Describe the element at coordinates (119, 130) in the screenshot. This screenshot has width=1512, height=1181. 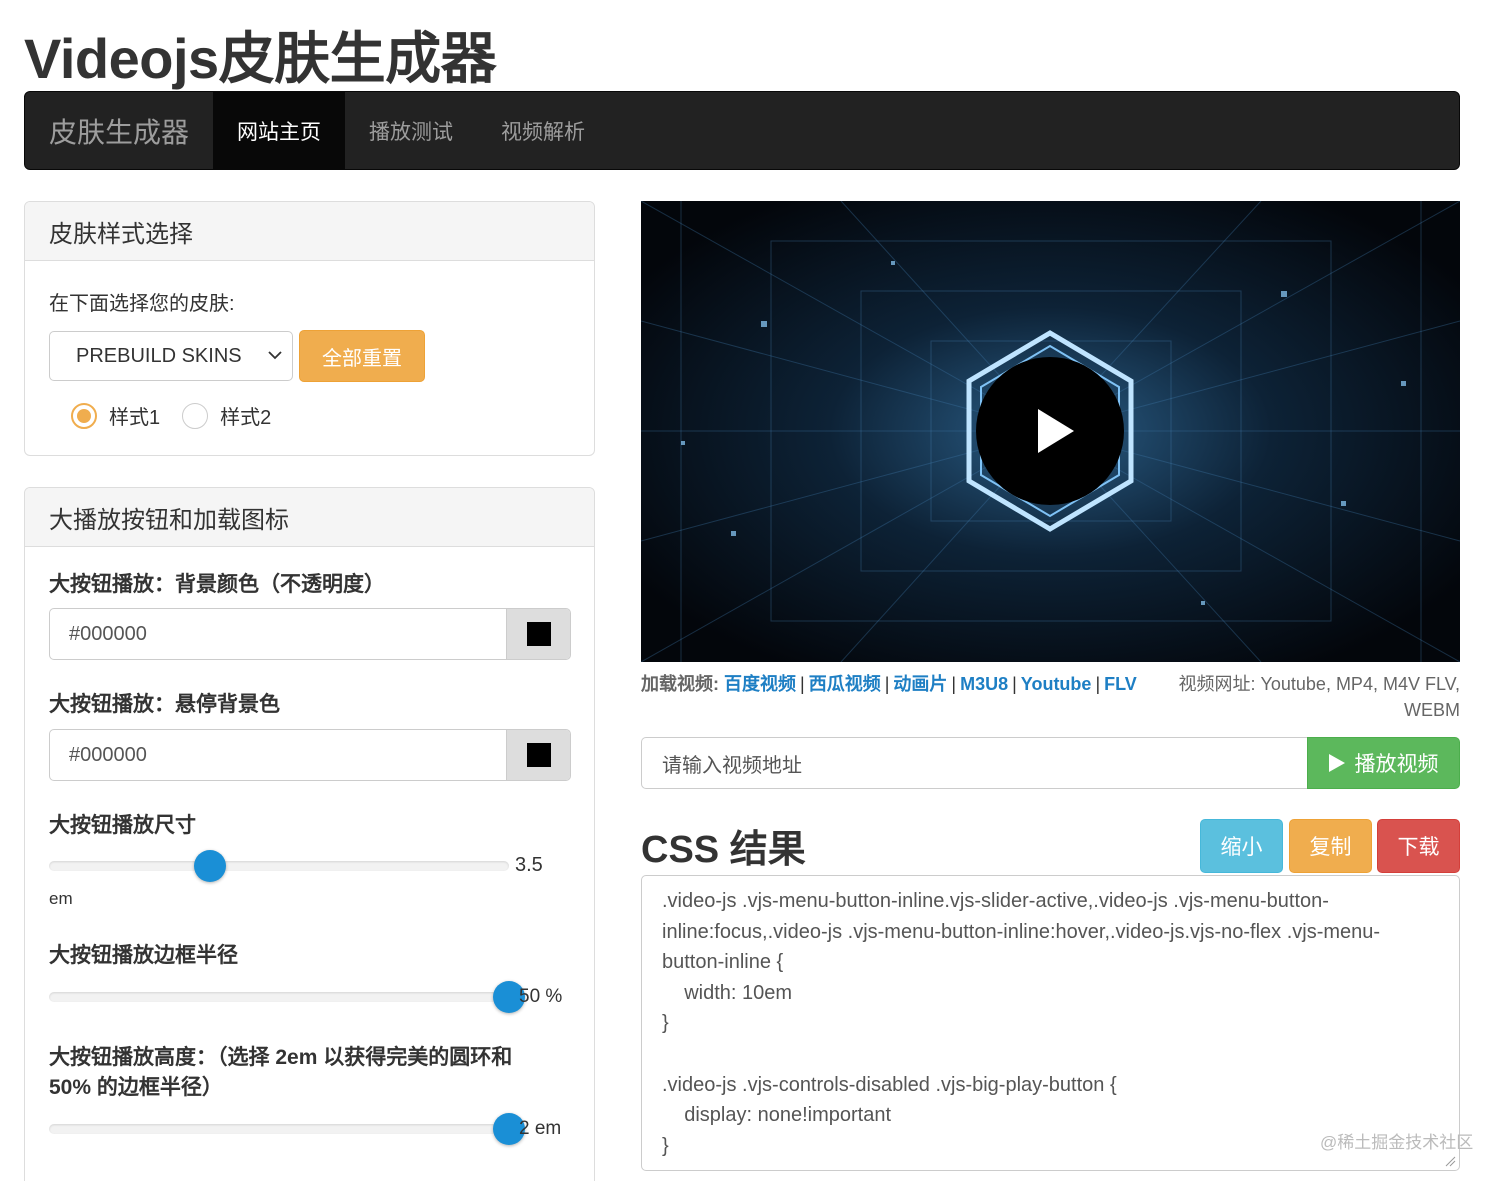
I see `navbar-brand: 皮肤生成器` at that location.